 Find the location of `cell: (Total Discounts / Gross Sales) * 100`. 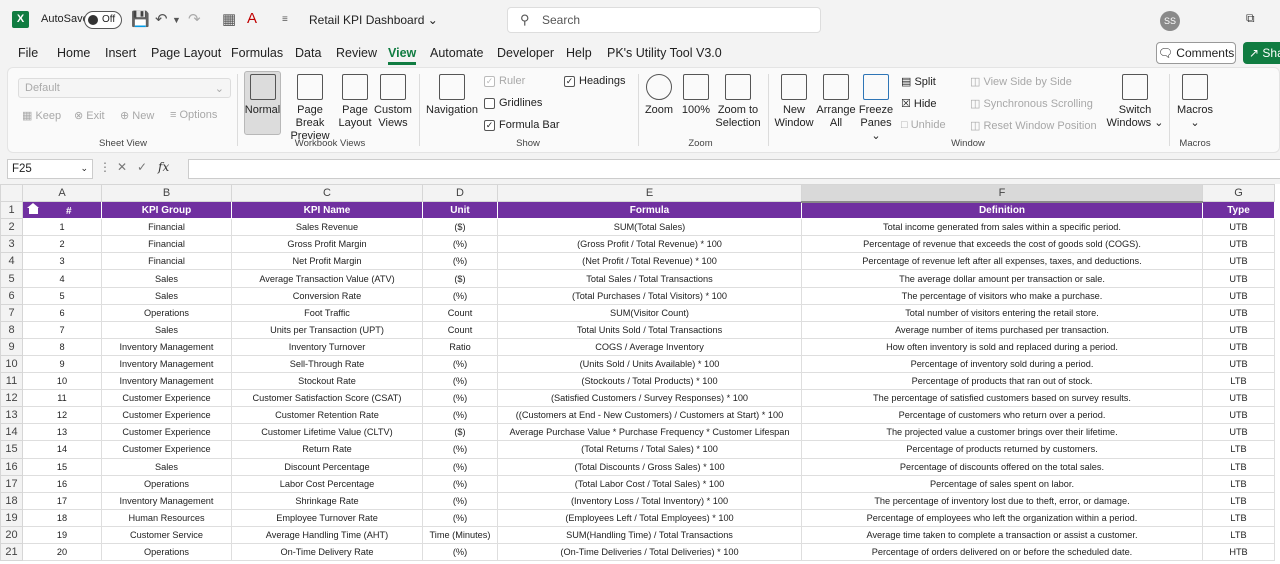

cell: (Total Discounts / Gross Sales) * 100 is located at coordinates (649, 466).